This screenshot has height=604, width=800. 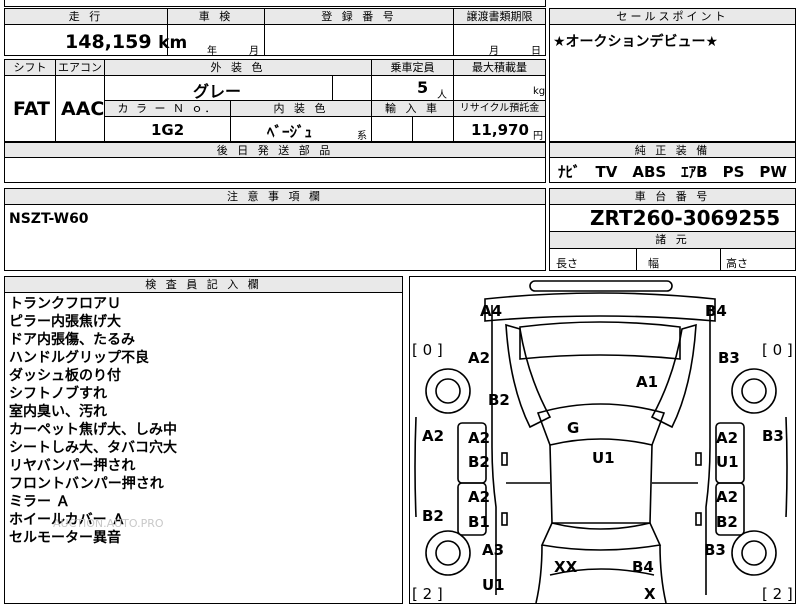 I want to click on damage-mark: A3, so click(x=493, y=550).